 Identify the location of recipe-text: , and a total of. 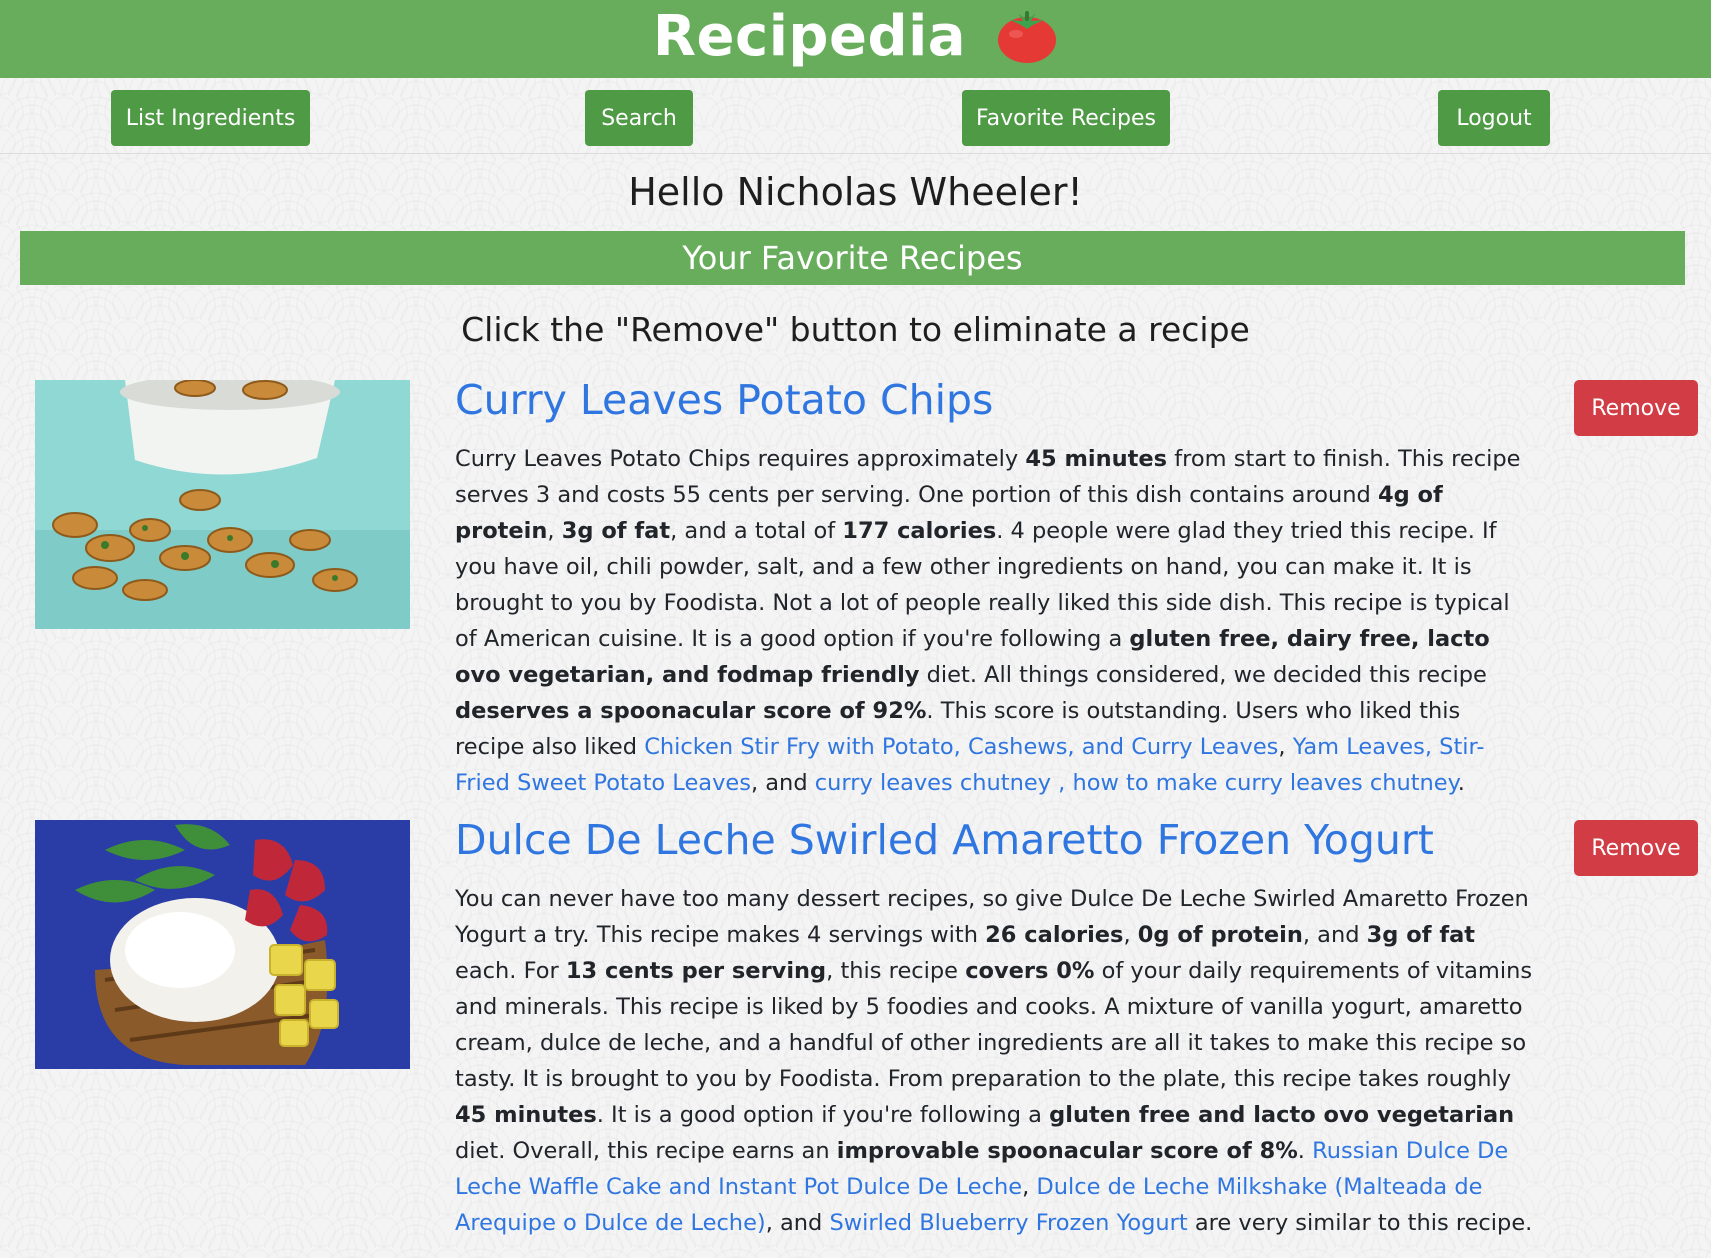
(756, 531).